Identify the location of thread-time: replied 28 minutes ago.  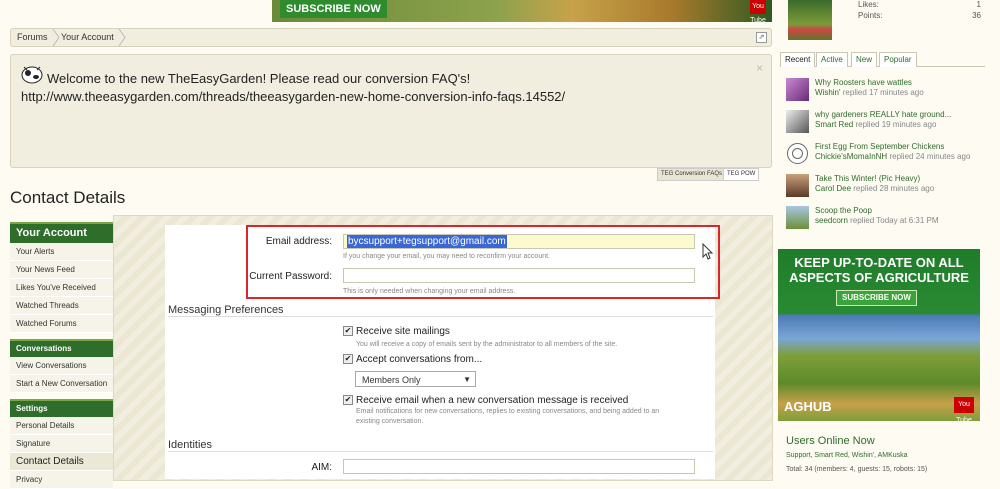
(894, 188).